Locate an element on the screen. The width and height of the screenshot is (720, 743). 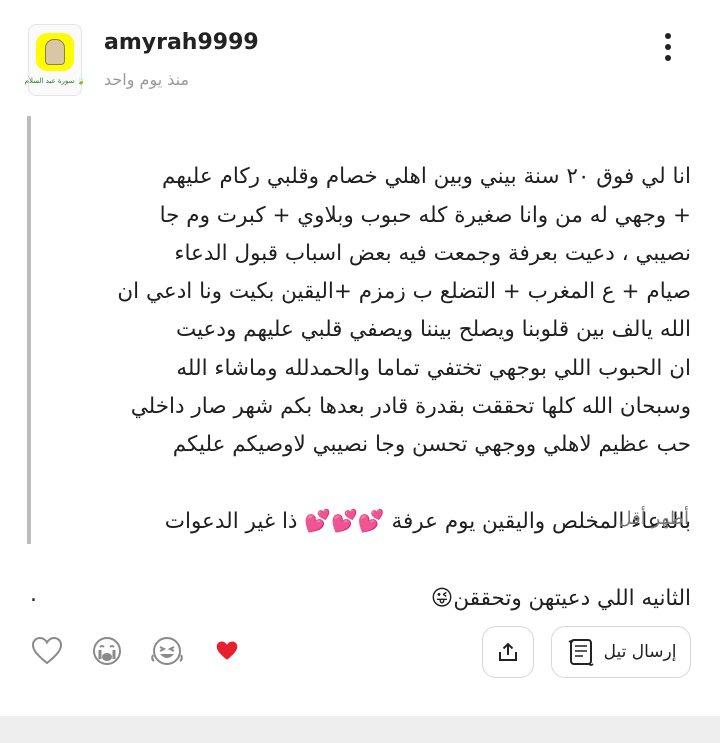
red-heart-icon is located at coordinates (227, 651).